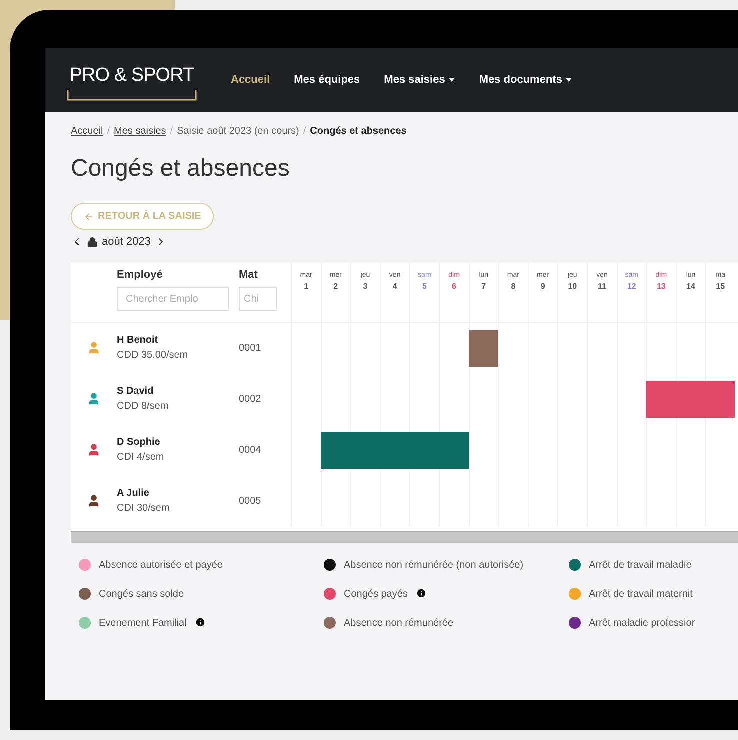 The image size is (738, 740). I want to click on logo-bracket-icon, so click(132, 96).